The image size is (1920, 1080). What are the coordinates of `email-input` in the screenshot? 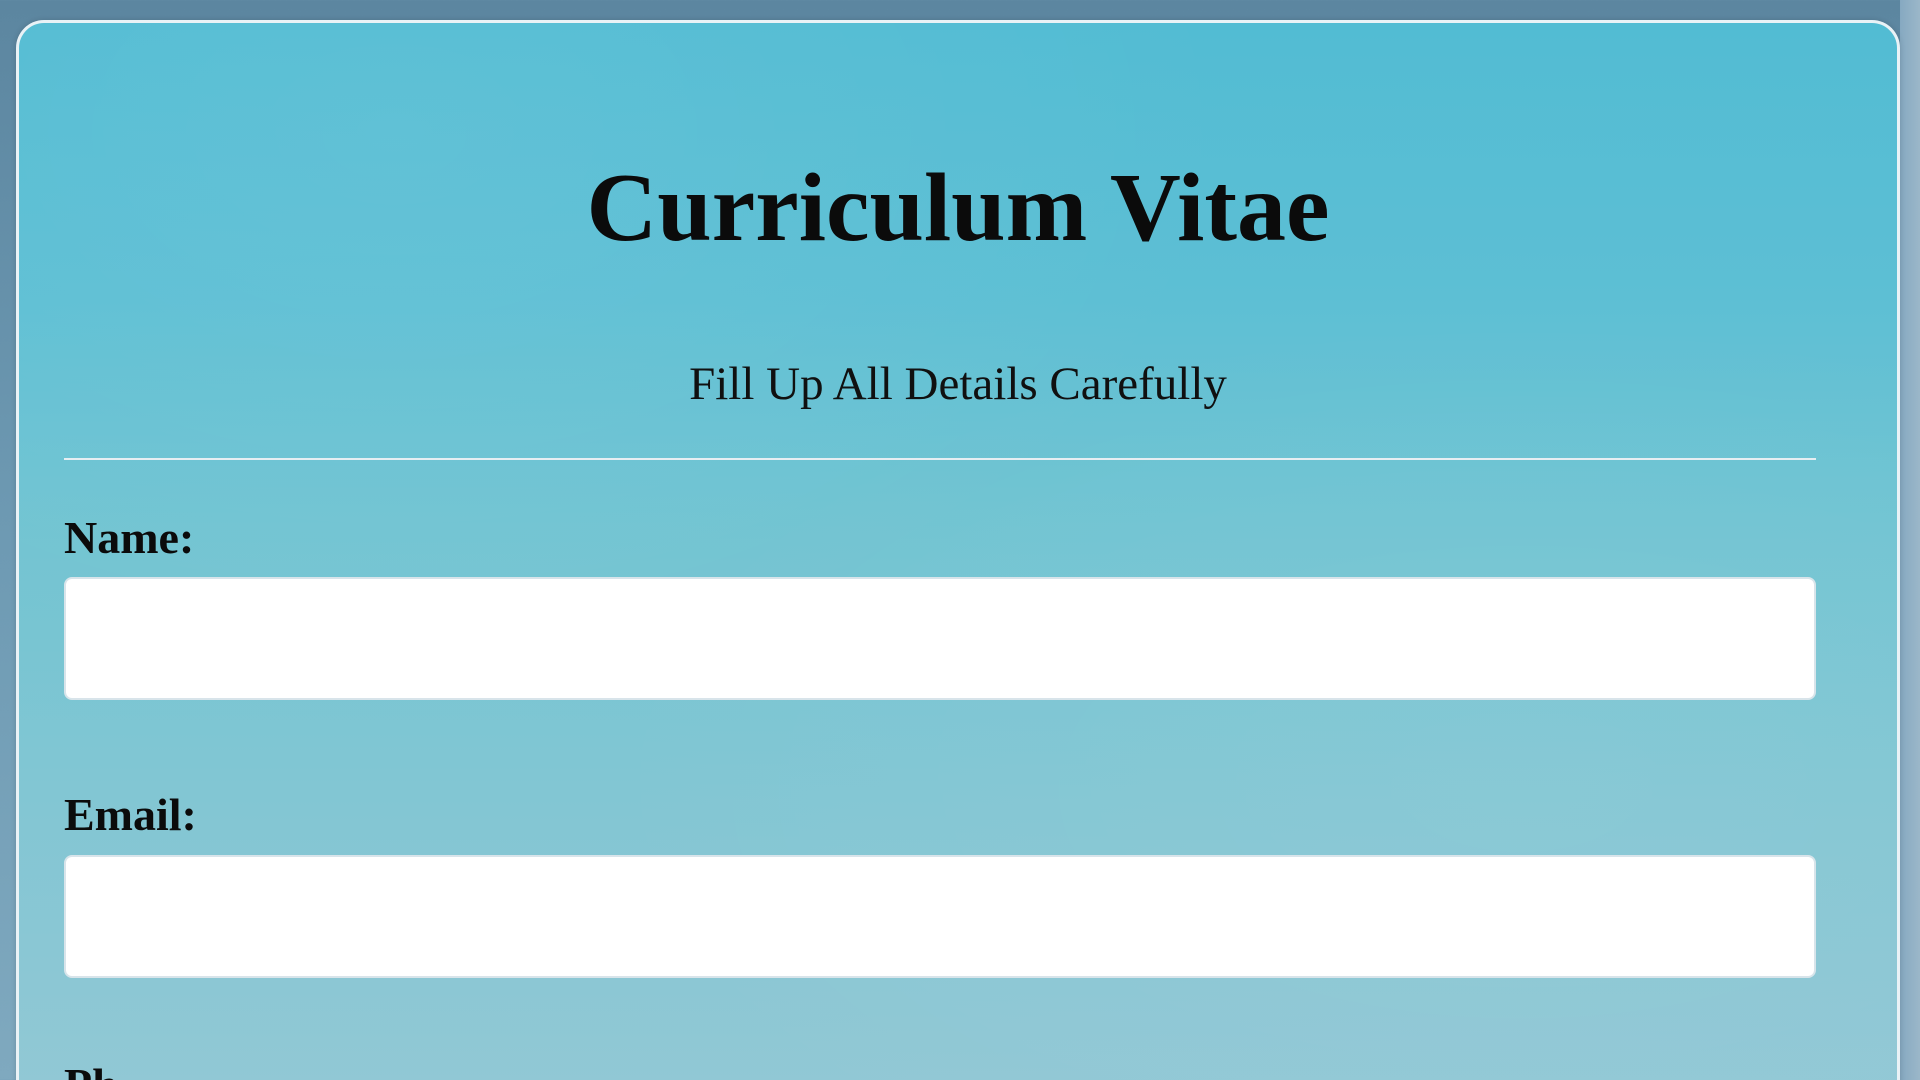 It's located at (940, 916).